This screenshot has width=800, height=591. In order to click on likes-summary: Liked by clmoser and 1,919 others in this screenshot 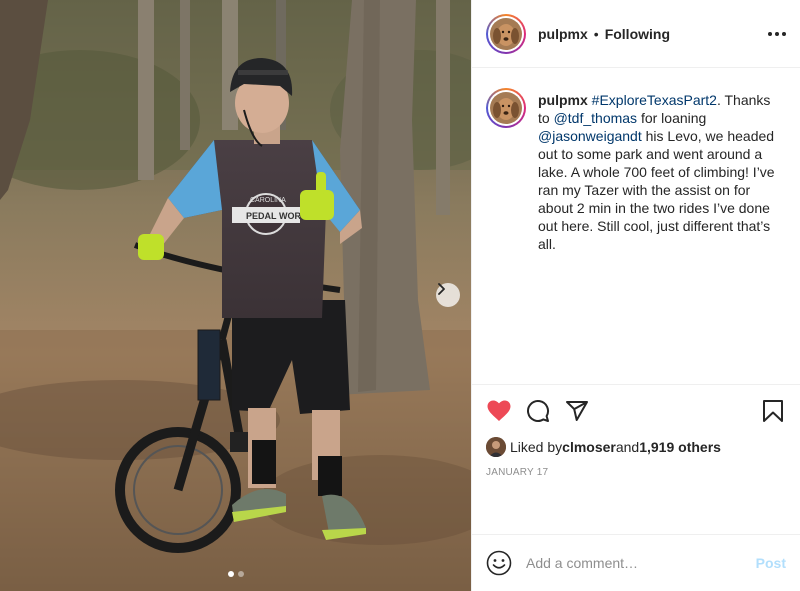, I will do `click(636, 447)`.